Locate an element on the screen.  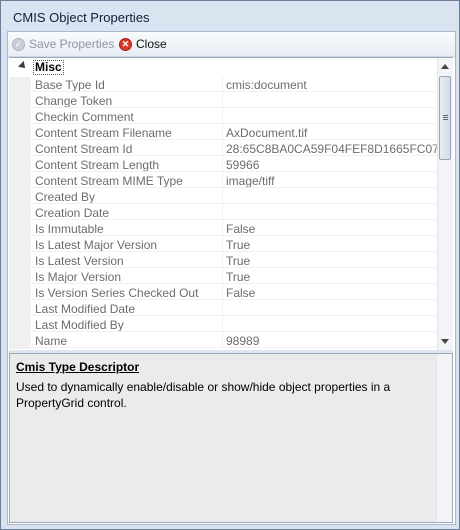
property-row: Checkin Comment is located at coordinates (223, 117).